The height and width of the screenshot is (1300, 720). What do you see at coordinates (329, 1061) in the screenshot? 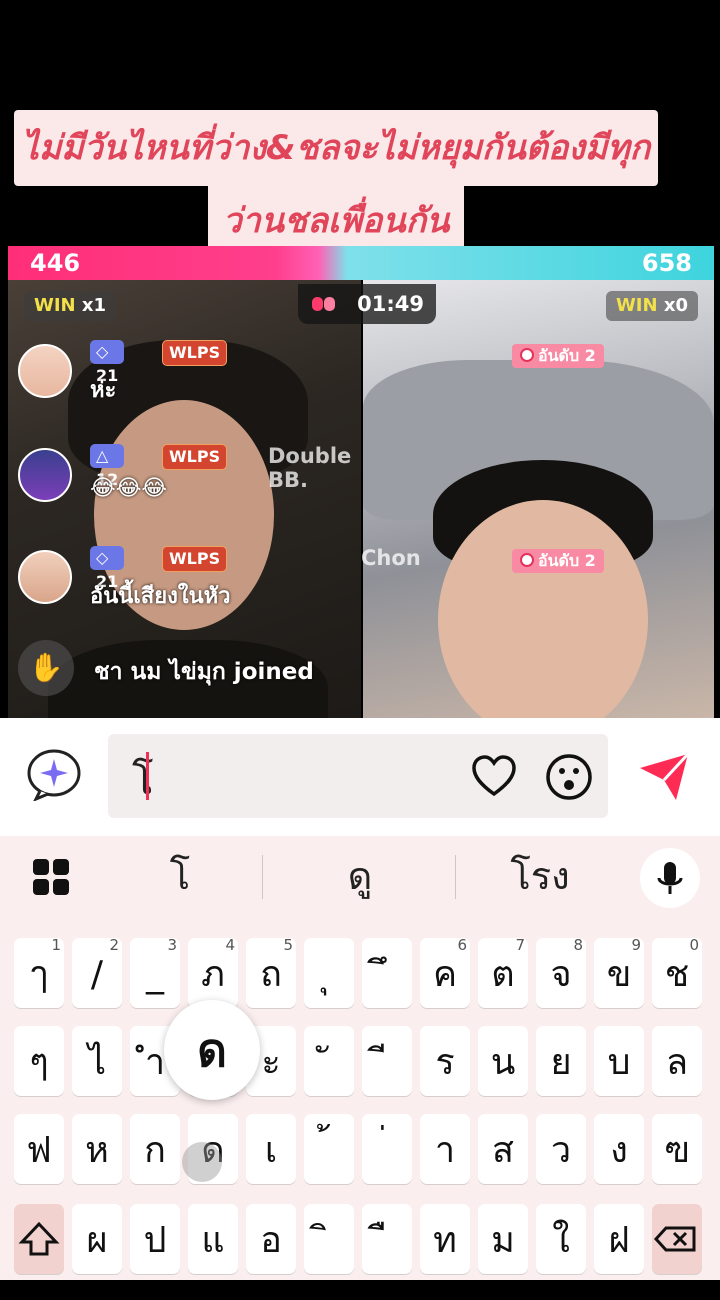
I see `key: ั` at bounding box center [329, 1061].